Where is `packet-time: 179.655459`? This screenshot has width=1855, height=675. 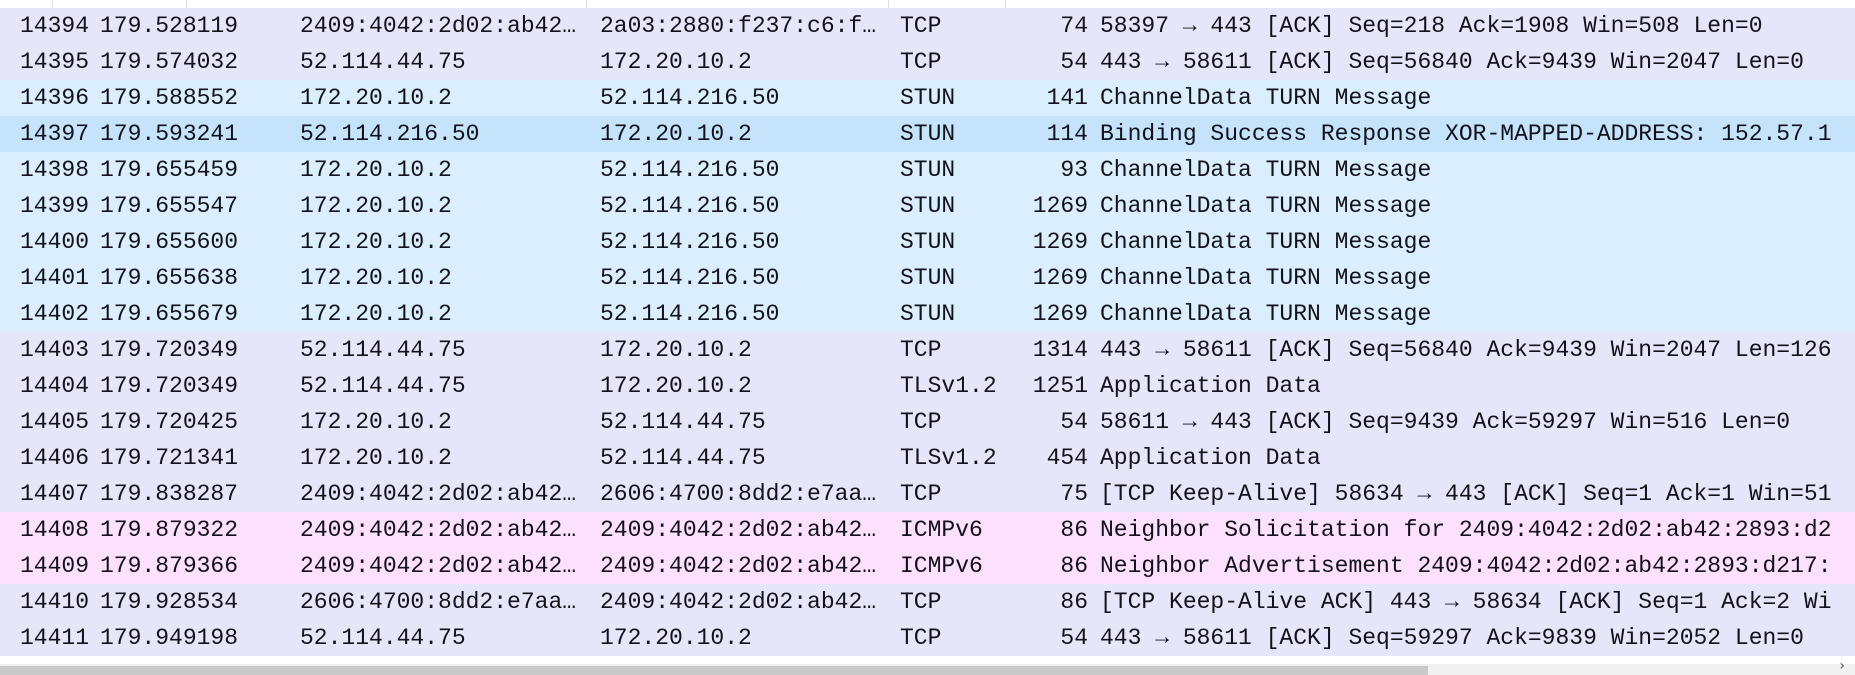
packet-time: 179.655459 is located at coordinates (169, 170).